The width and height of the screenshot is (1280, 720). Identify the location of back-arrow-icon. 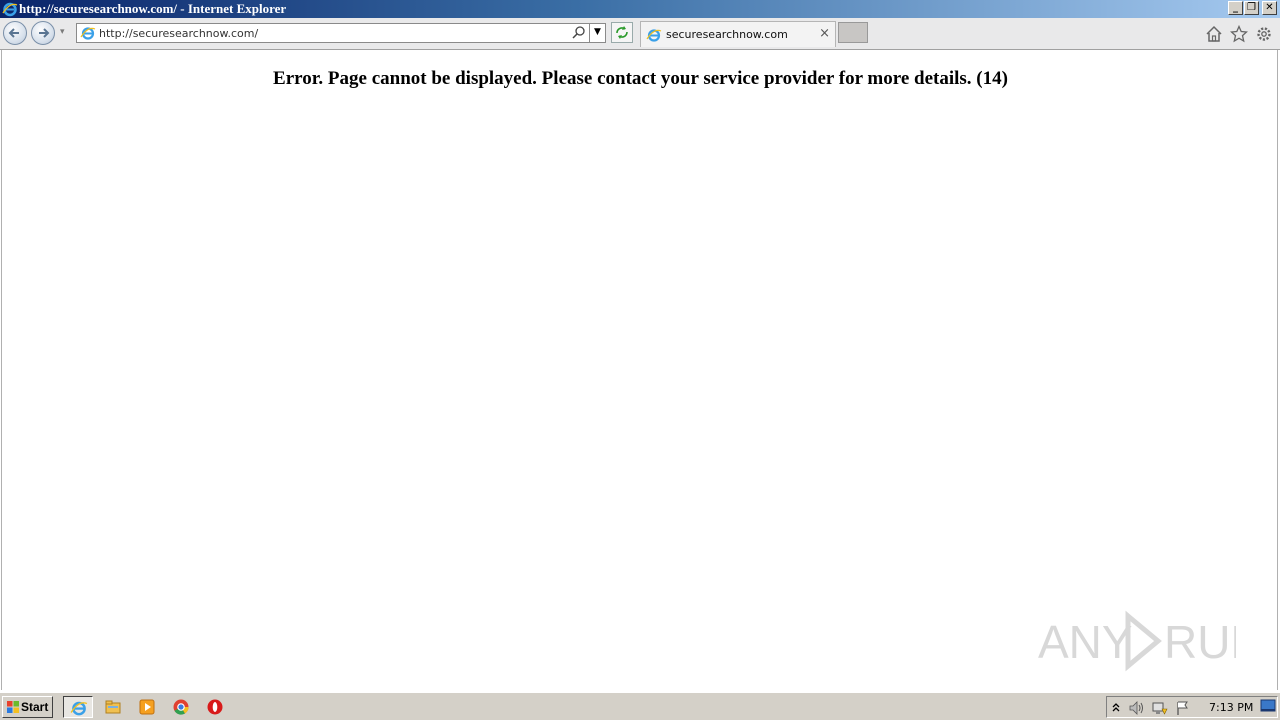
(13, 33).